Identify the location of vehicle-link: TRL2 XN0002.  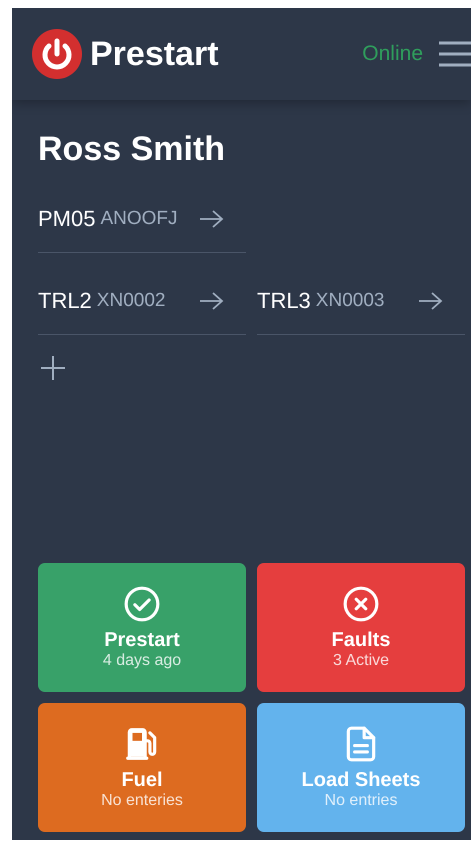
(142, 307).